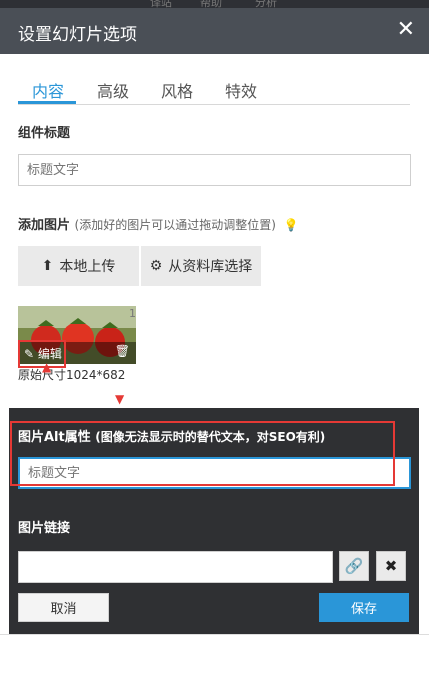 Image resolution: width=429 pixels, height=686 pixels. I want to click on add-image-label: 添加图片 (添加好的图片可以通过拖动调整位置) 💡, so click(158, 223).